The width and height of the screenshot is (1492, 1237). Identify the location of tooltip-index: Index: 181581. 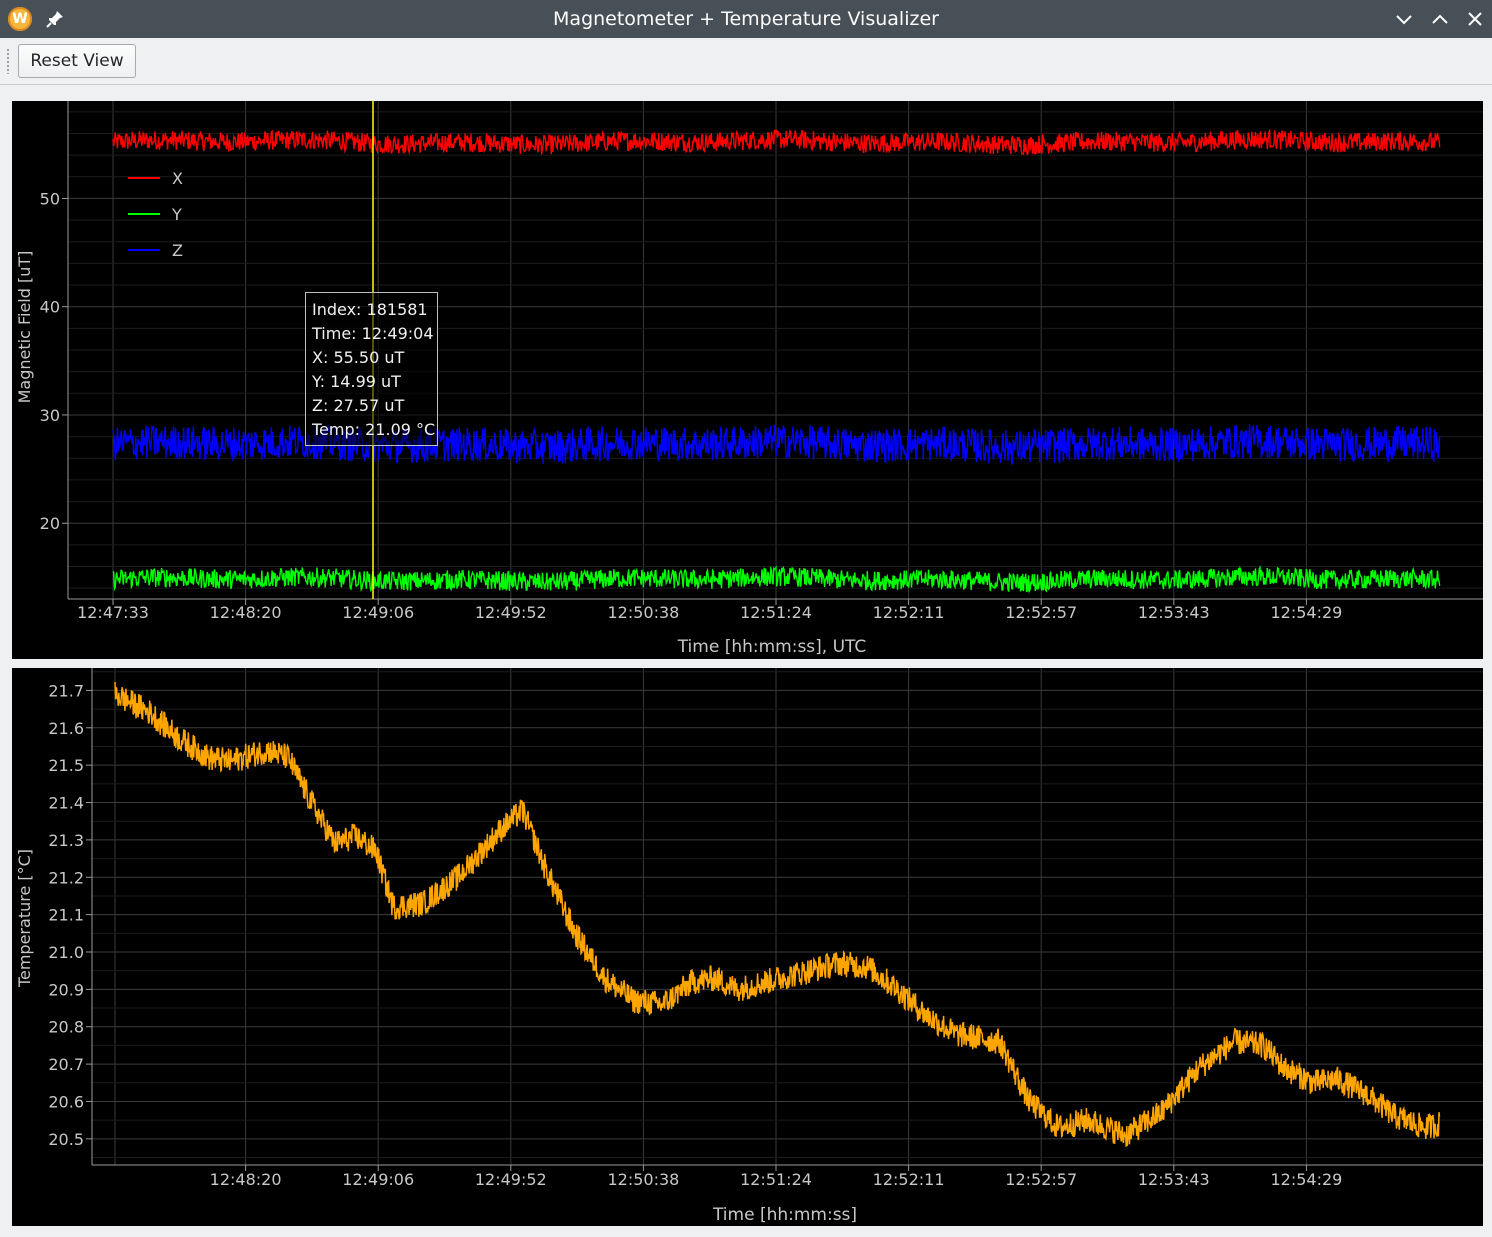
(370, 309).